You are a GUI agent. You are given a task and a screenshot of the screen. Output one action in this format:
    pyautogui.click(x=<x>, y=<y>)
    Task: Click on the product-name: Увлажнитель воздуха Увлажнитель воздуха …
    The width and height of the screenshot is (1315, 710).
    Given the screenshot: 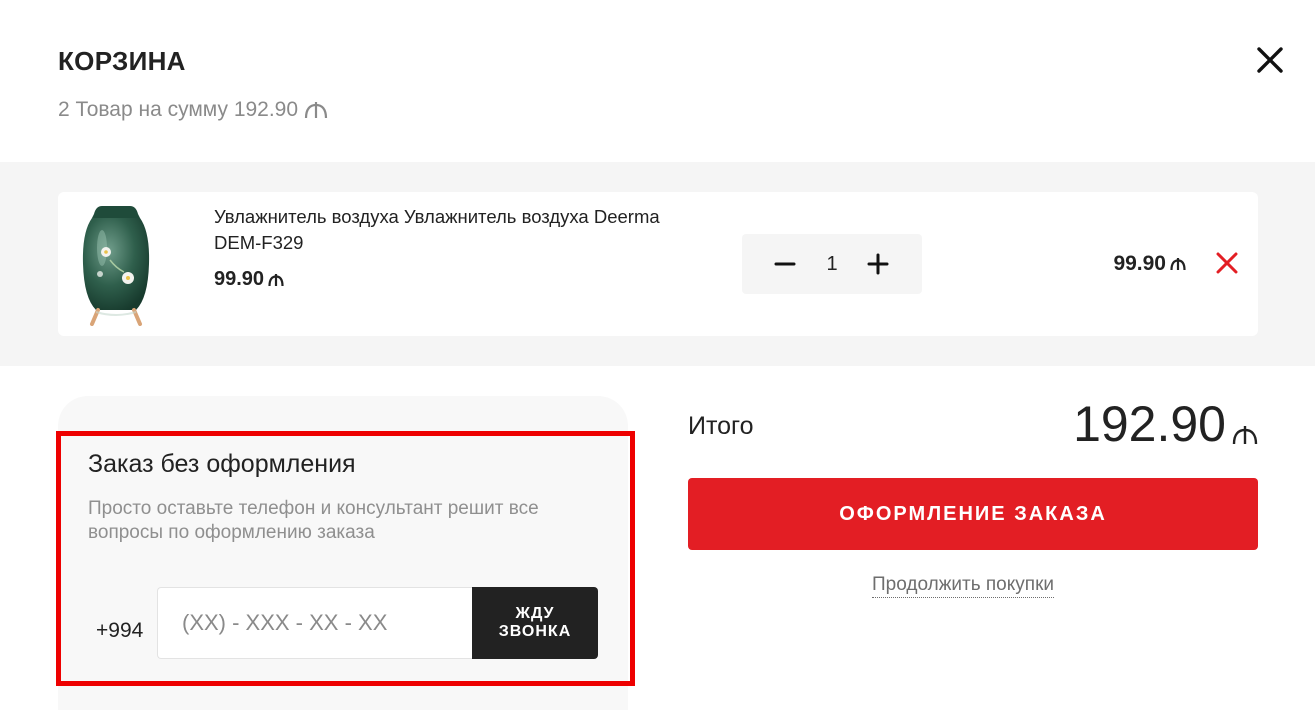 What is the action you would take?
    pyautogui.click(x=444, y=230)
    